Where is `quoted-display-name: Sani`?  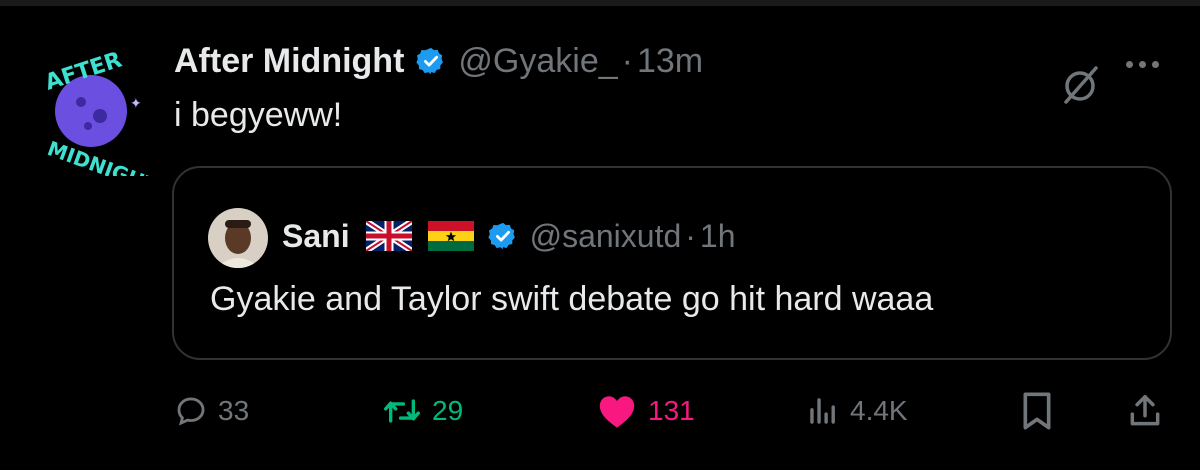
quoted-display-name: Sani is located at coordinates (316, 235).